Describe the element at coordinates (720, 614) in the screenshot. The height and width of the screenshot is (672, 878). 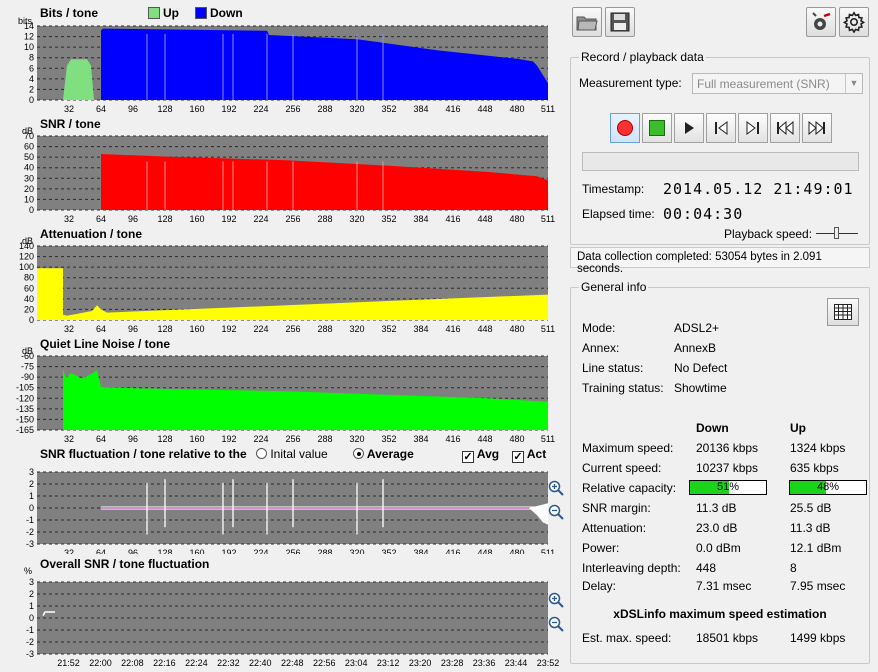
I see `estimation-title: xDSLinfo maximum speed estimation` at that location.